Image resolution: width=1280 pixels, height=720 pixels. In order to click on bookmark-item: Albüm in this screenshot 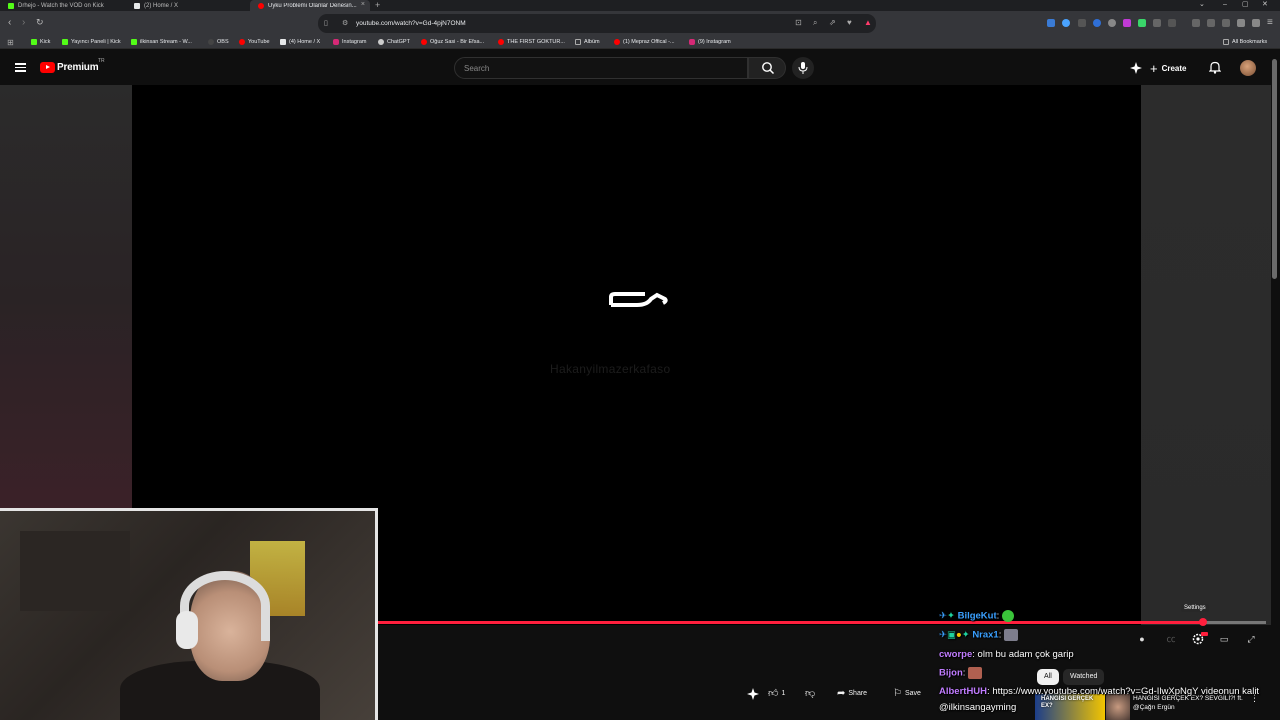, I will do `click(587, 42)`.